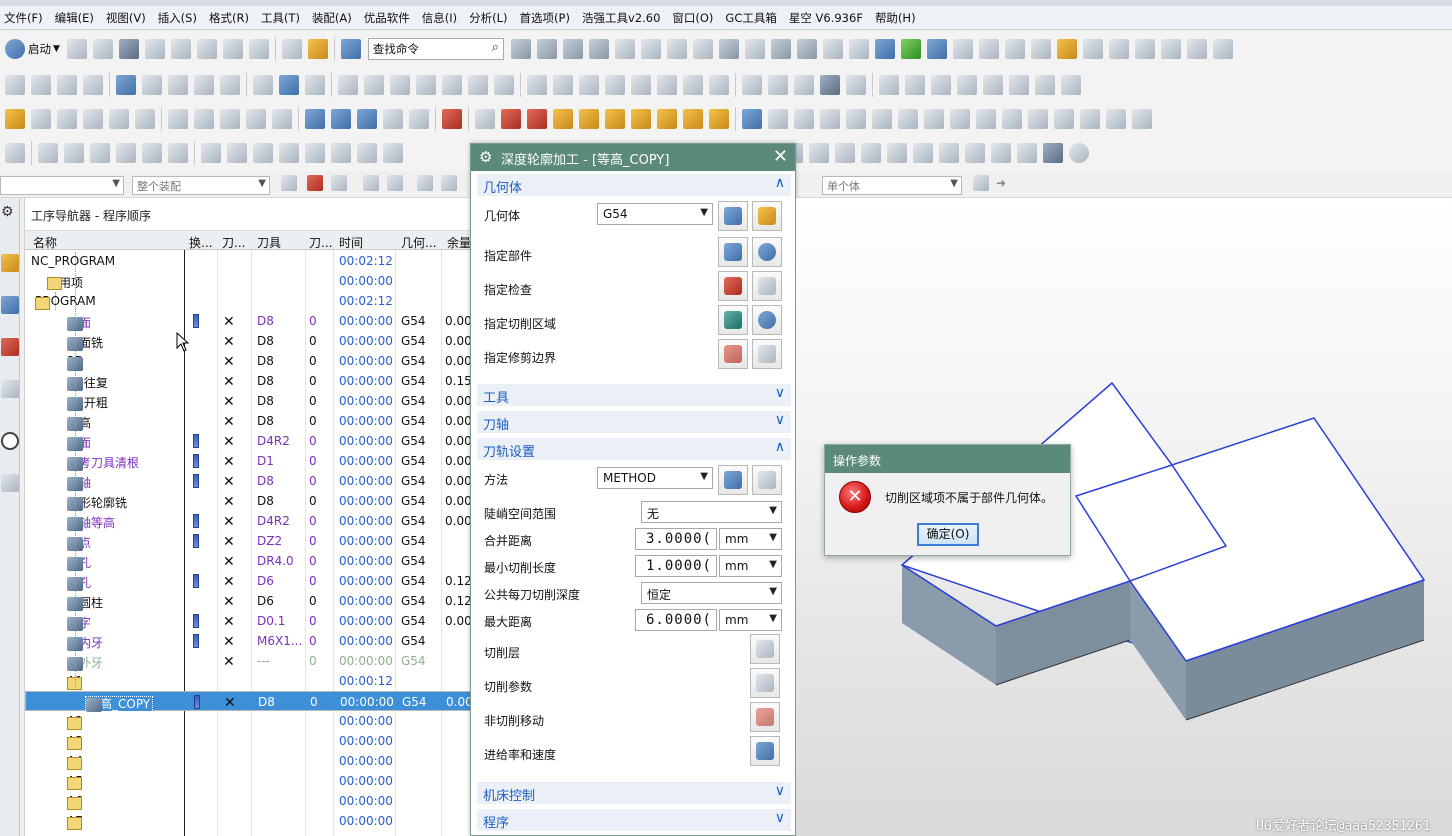 The width and height of the screenshot is (1452, 836). I want to click on operation-row: 3D开粗 ✕ D8 0 00:00:00 G54 0.00, so click(247, 401).